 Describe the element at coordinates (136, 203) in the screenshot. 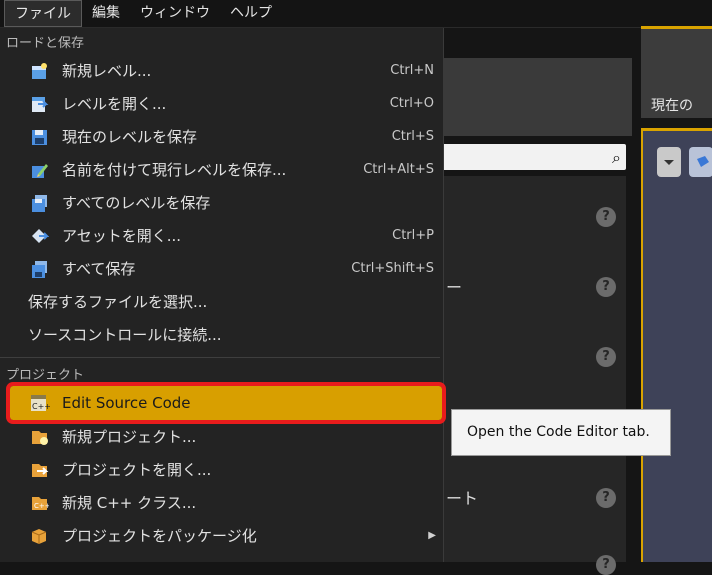

I see `menu-item-label: すべてのレベルを保存` at that location.